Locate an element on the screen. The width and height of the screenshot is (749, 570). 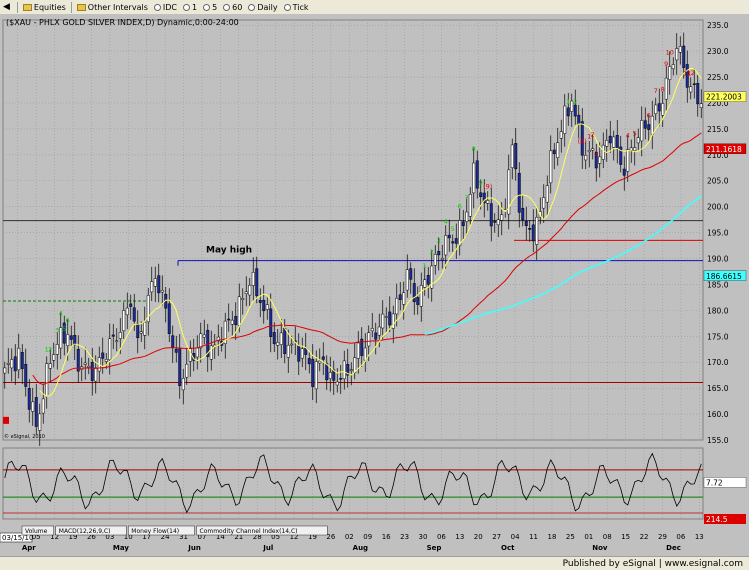
interval-1: 1 is located at coordinates (190, 7).